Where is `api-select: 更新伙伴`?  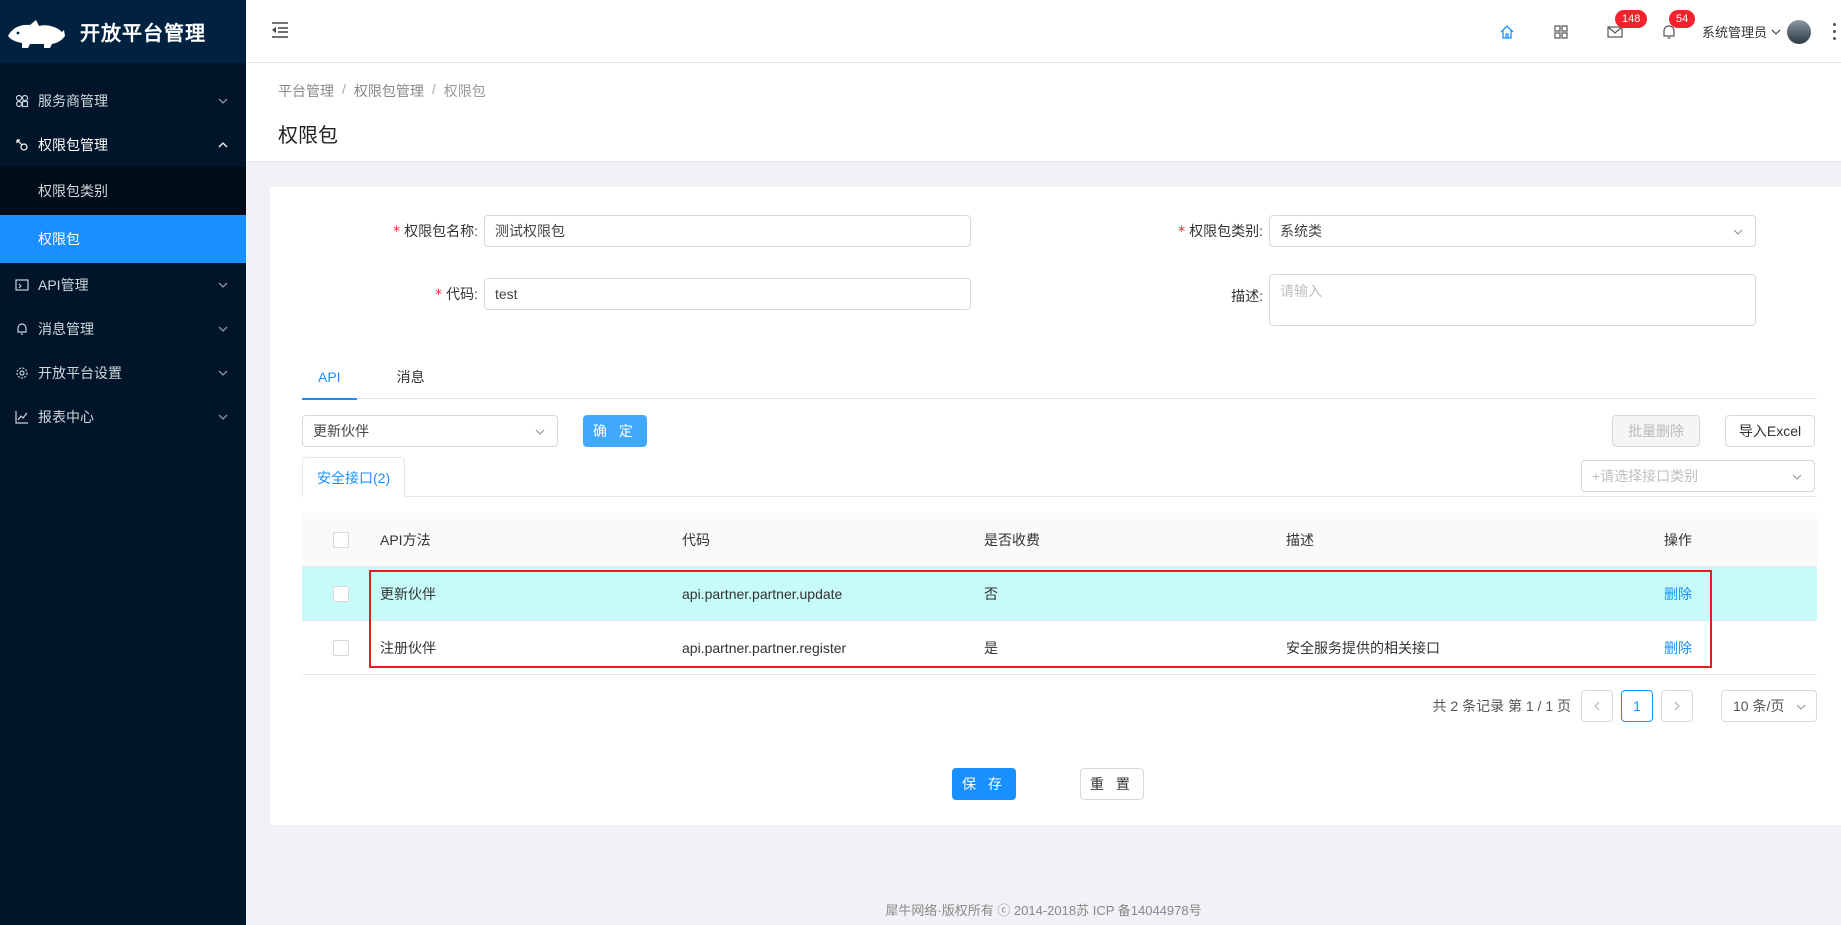
api-select: 更新伙伴 is located at coordinates (430, 431).